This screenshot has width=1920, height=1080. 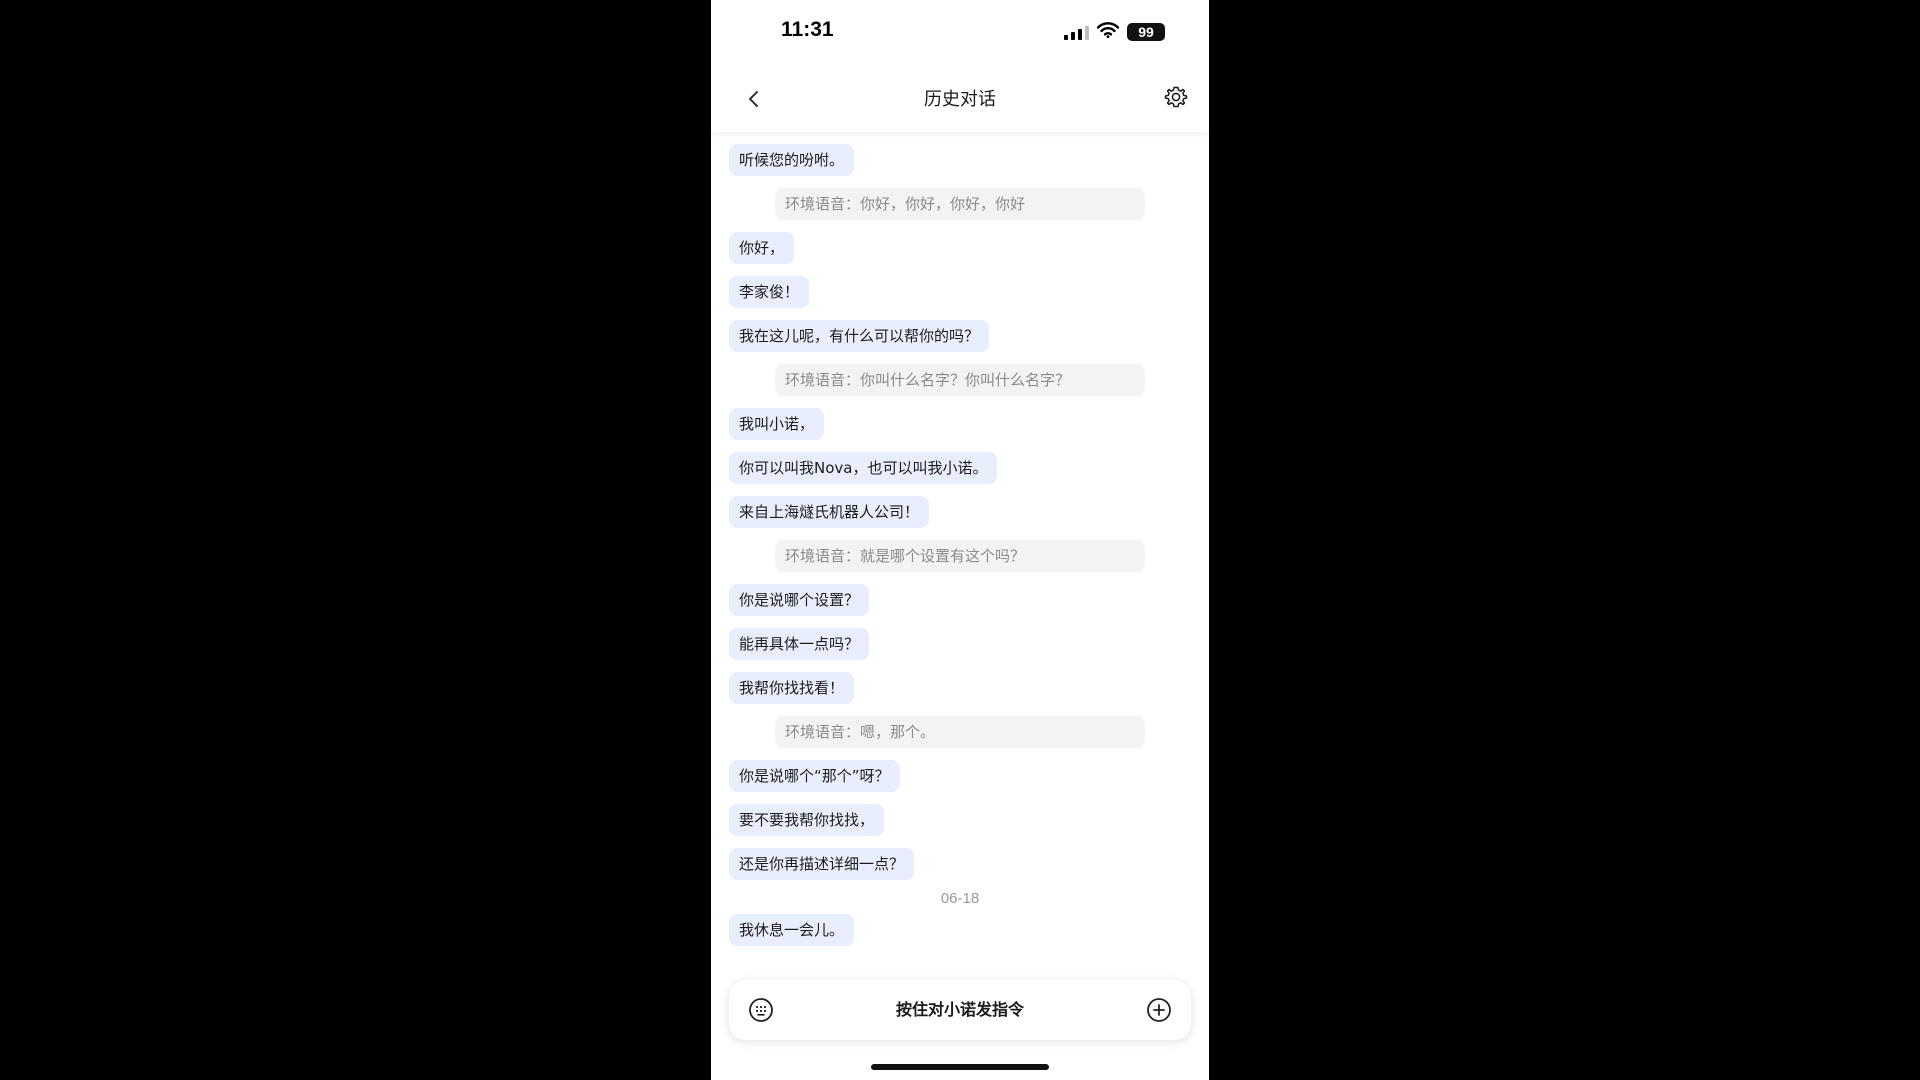 I want to click on settings-button, so click(x=1176, y=97).